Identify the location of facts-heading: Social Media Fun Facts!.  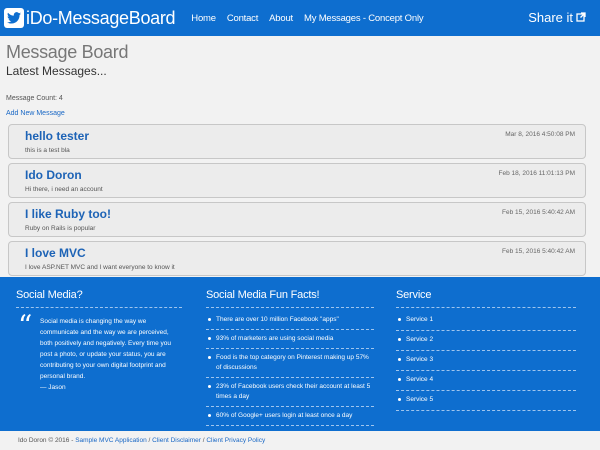
(290, 298).